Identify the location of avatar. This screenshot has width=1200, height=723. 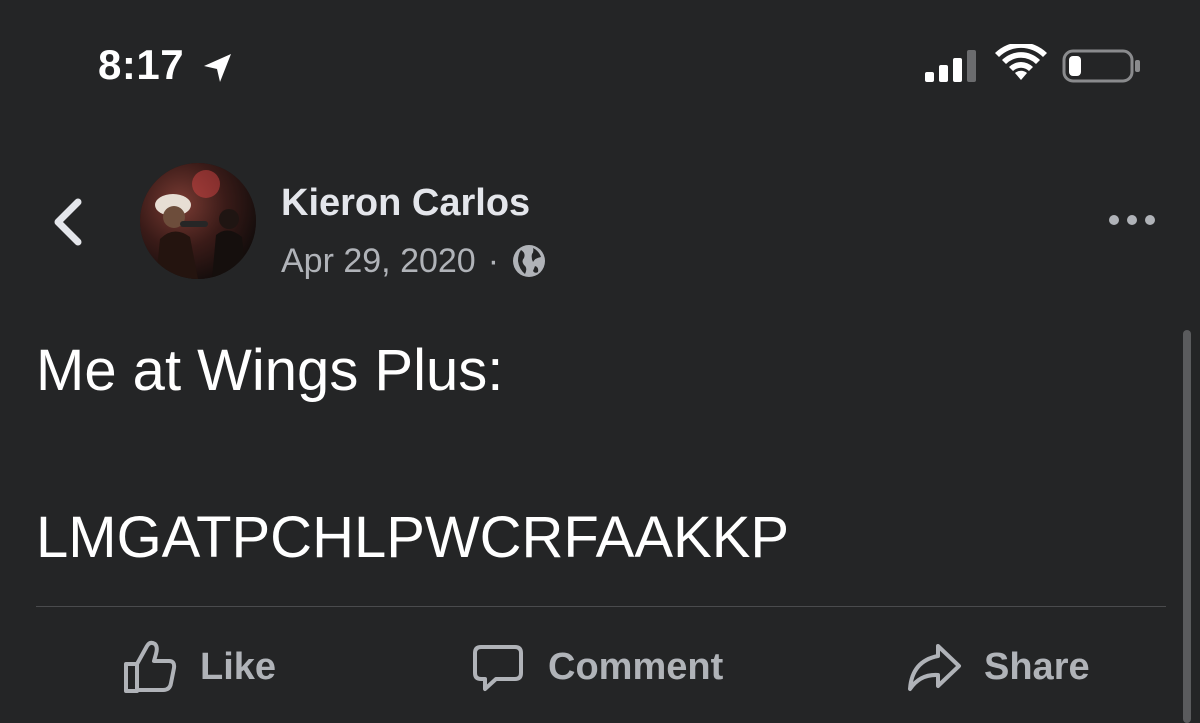
(198, 221).